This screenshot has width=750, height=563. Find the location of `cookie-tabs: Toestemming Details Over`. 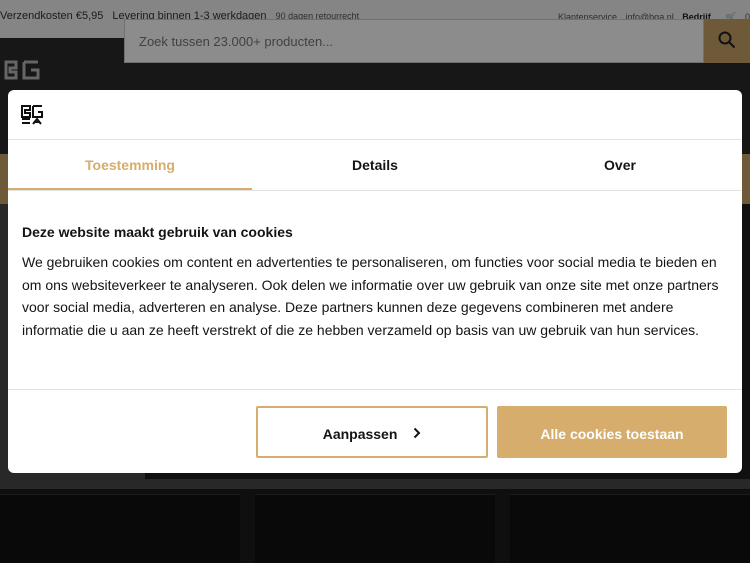

cookie-tabs: Toestemming Details Over is located at coordinates (375, 165).